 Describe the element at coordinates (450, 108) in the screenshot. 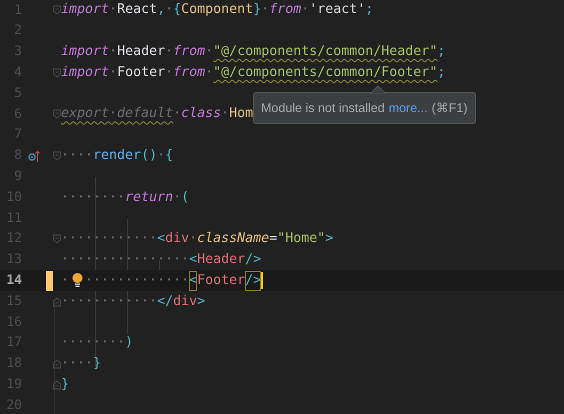

I see `shortcut-hint: (⌘F1)` at that location.